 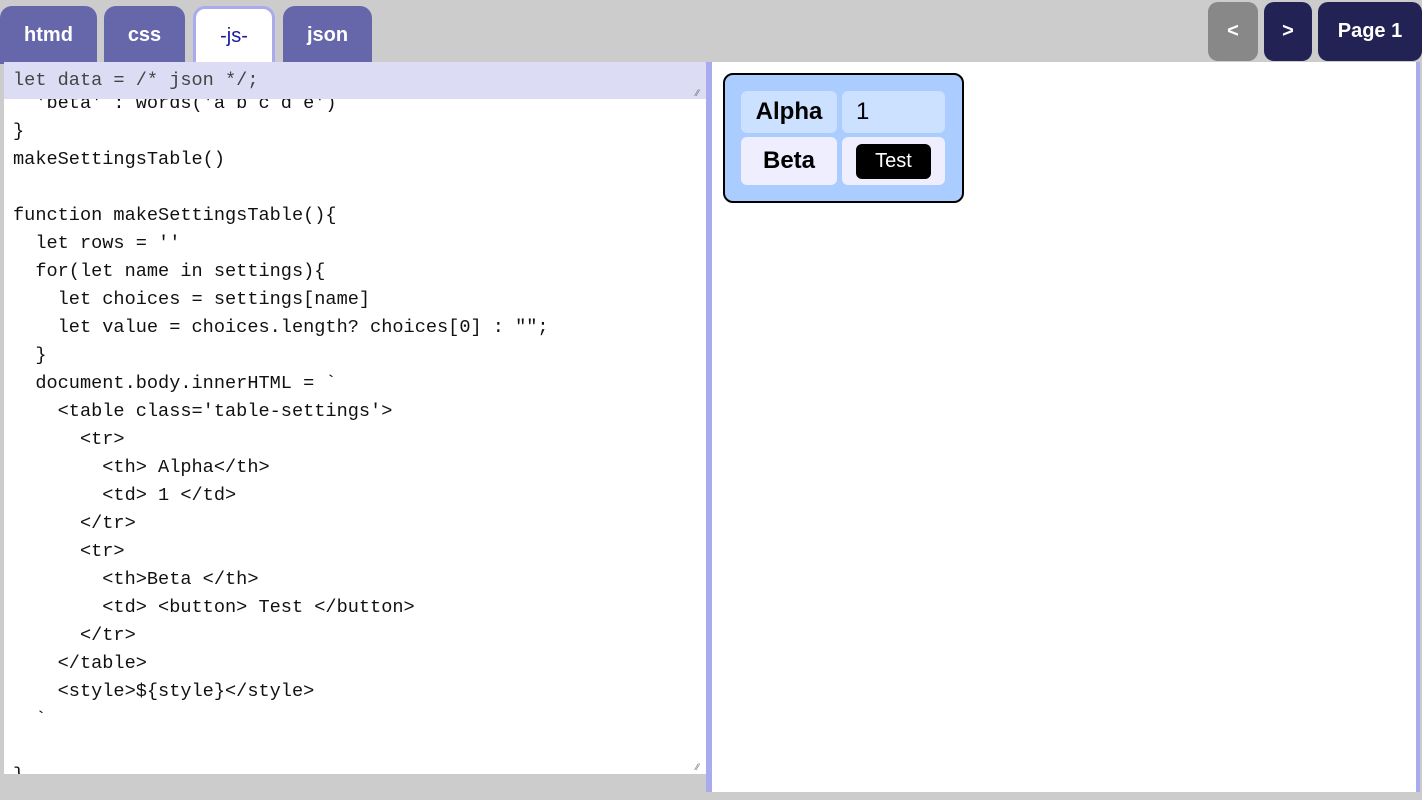 I want to click on page-indicator: Page 1, so click(x=1370, y=31).